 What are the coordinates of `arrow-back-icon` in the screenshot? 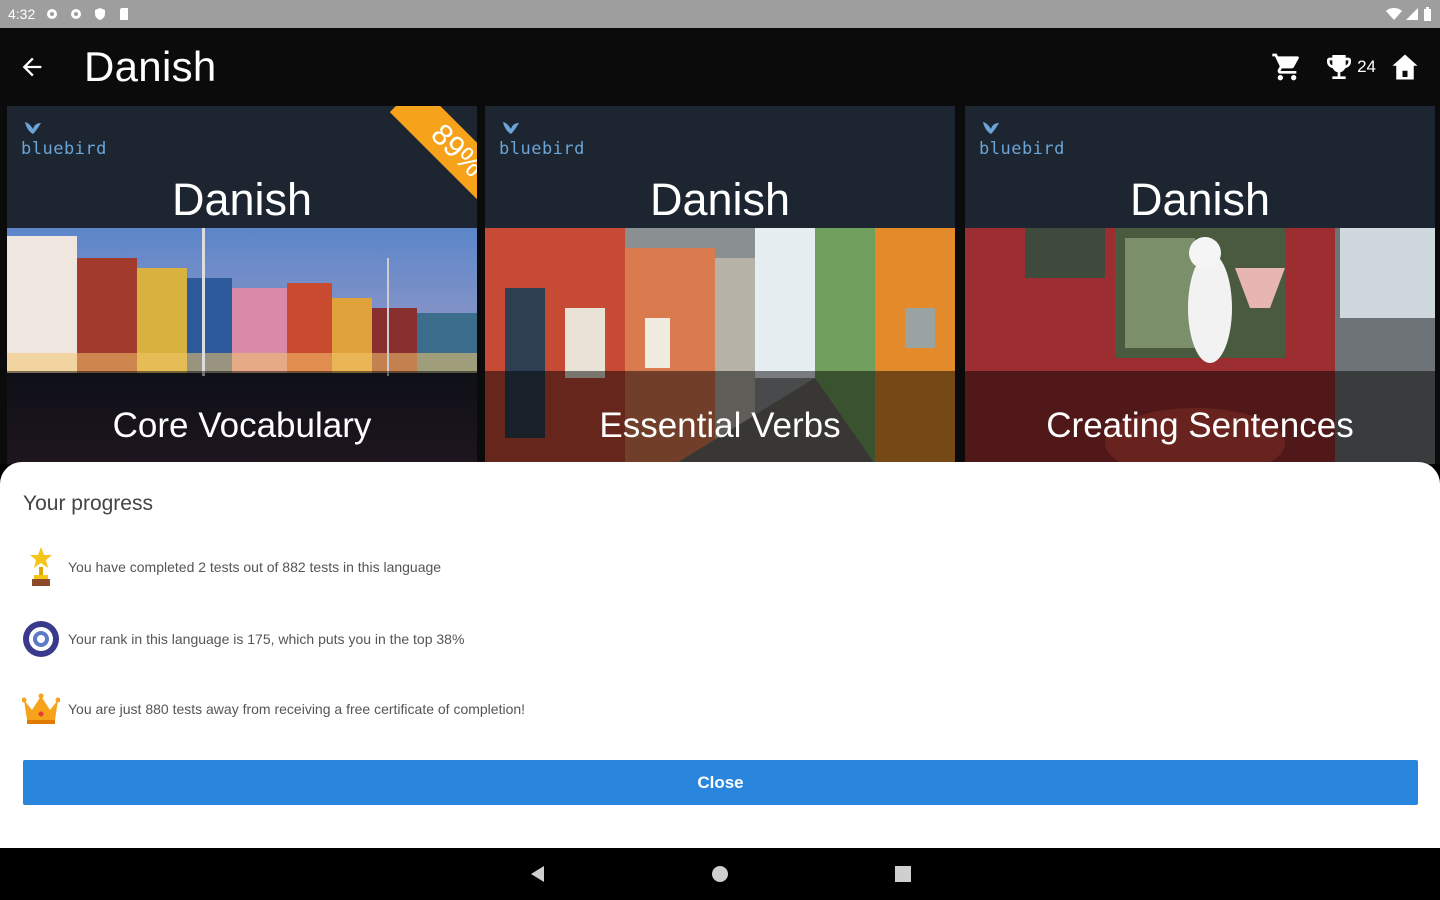 It's located at (32, 67).